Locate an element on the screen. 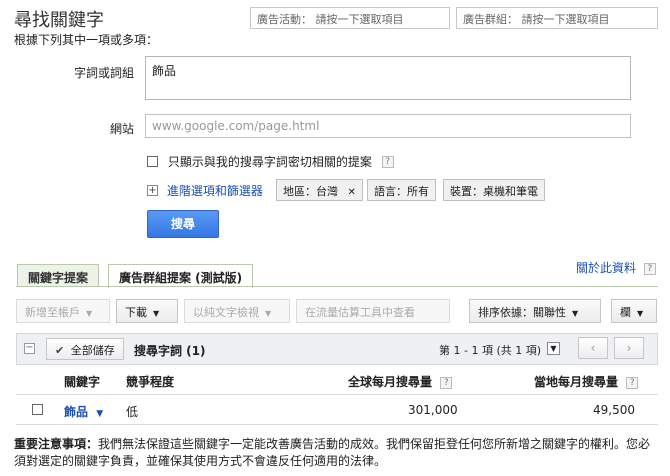 This screenshot has width=670, height=476. about-data-row: 關於此資料 ? is located at coordinates (616, 267).